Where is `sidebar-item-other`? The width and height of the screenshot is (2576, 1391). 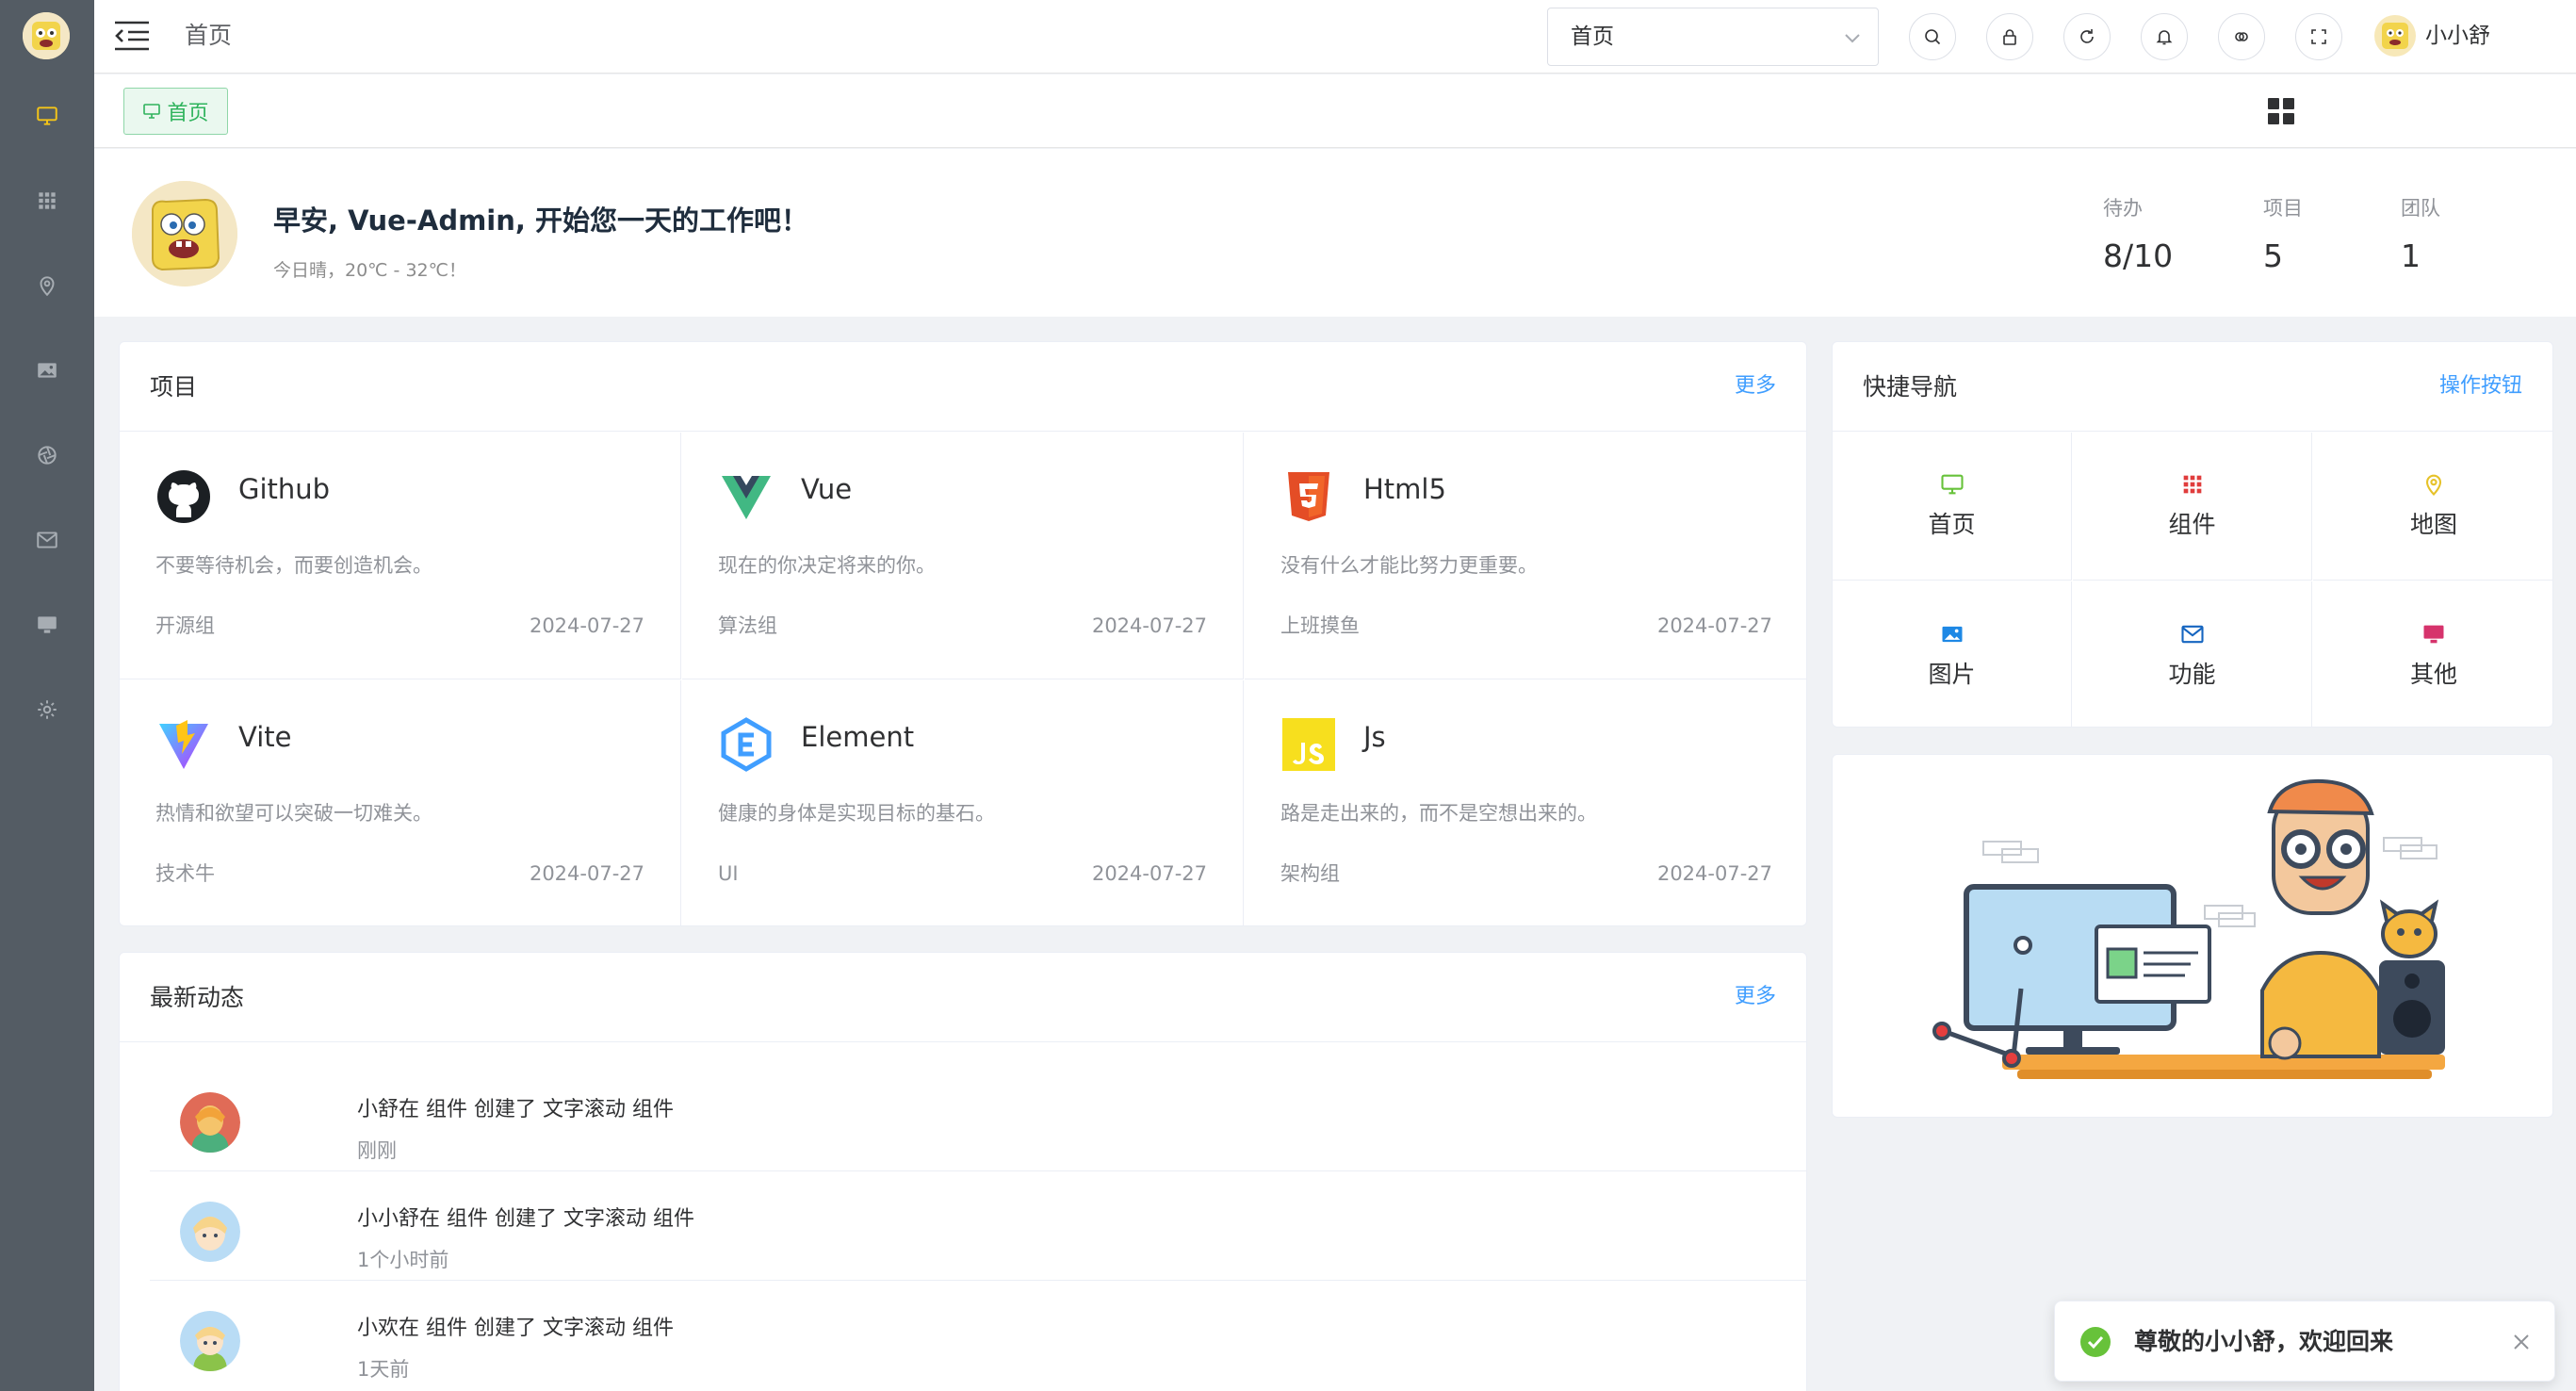
sidebar-item-other is located at coordinates (47, 624).